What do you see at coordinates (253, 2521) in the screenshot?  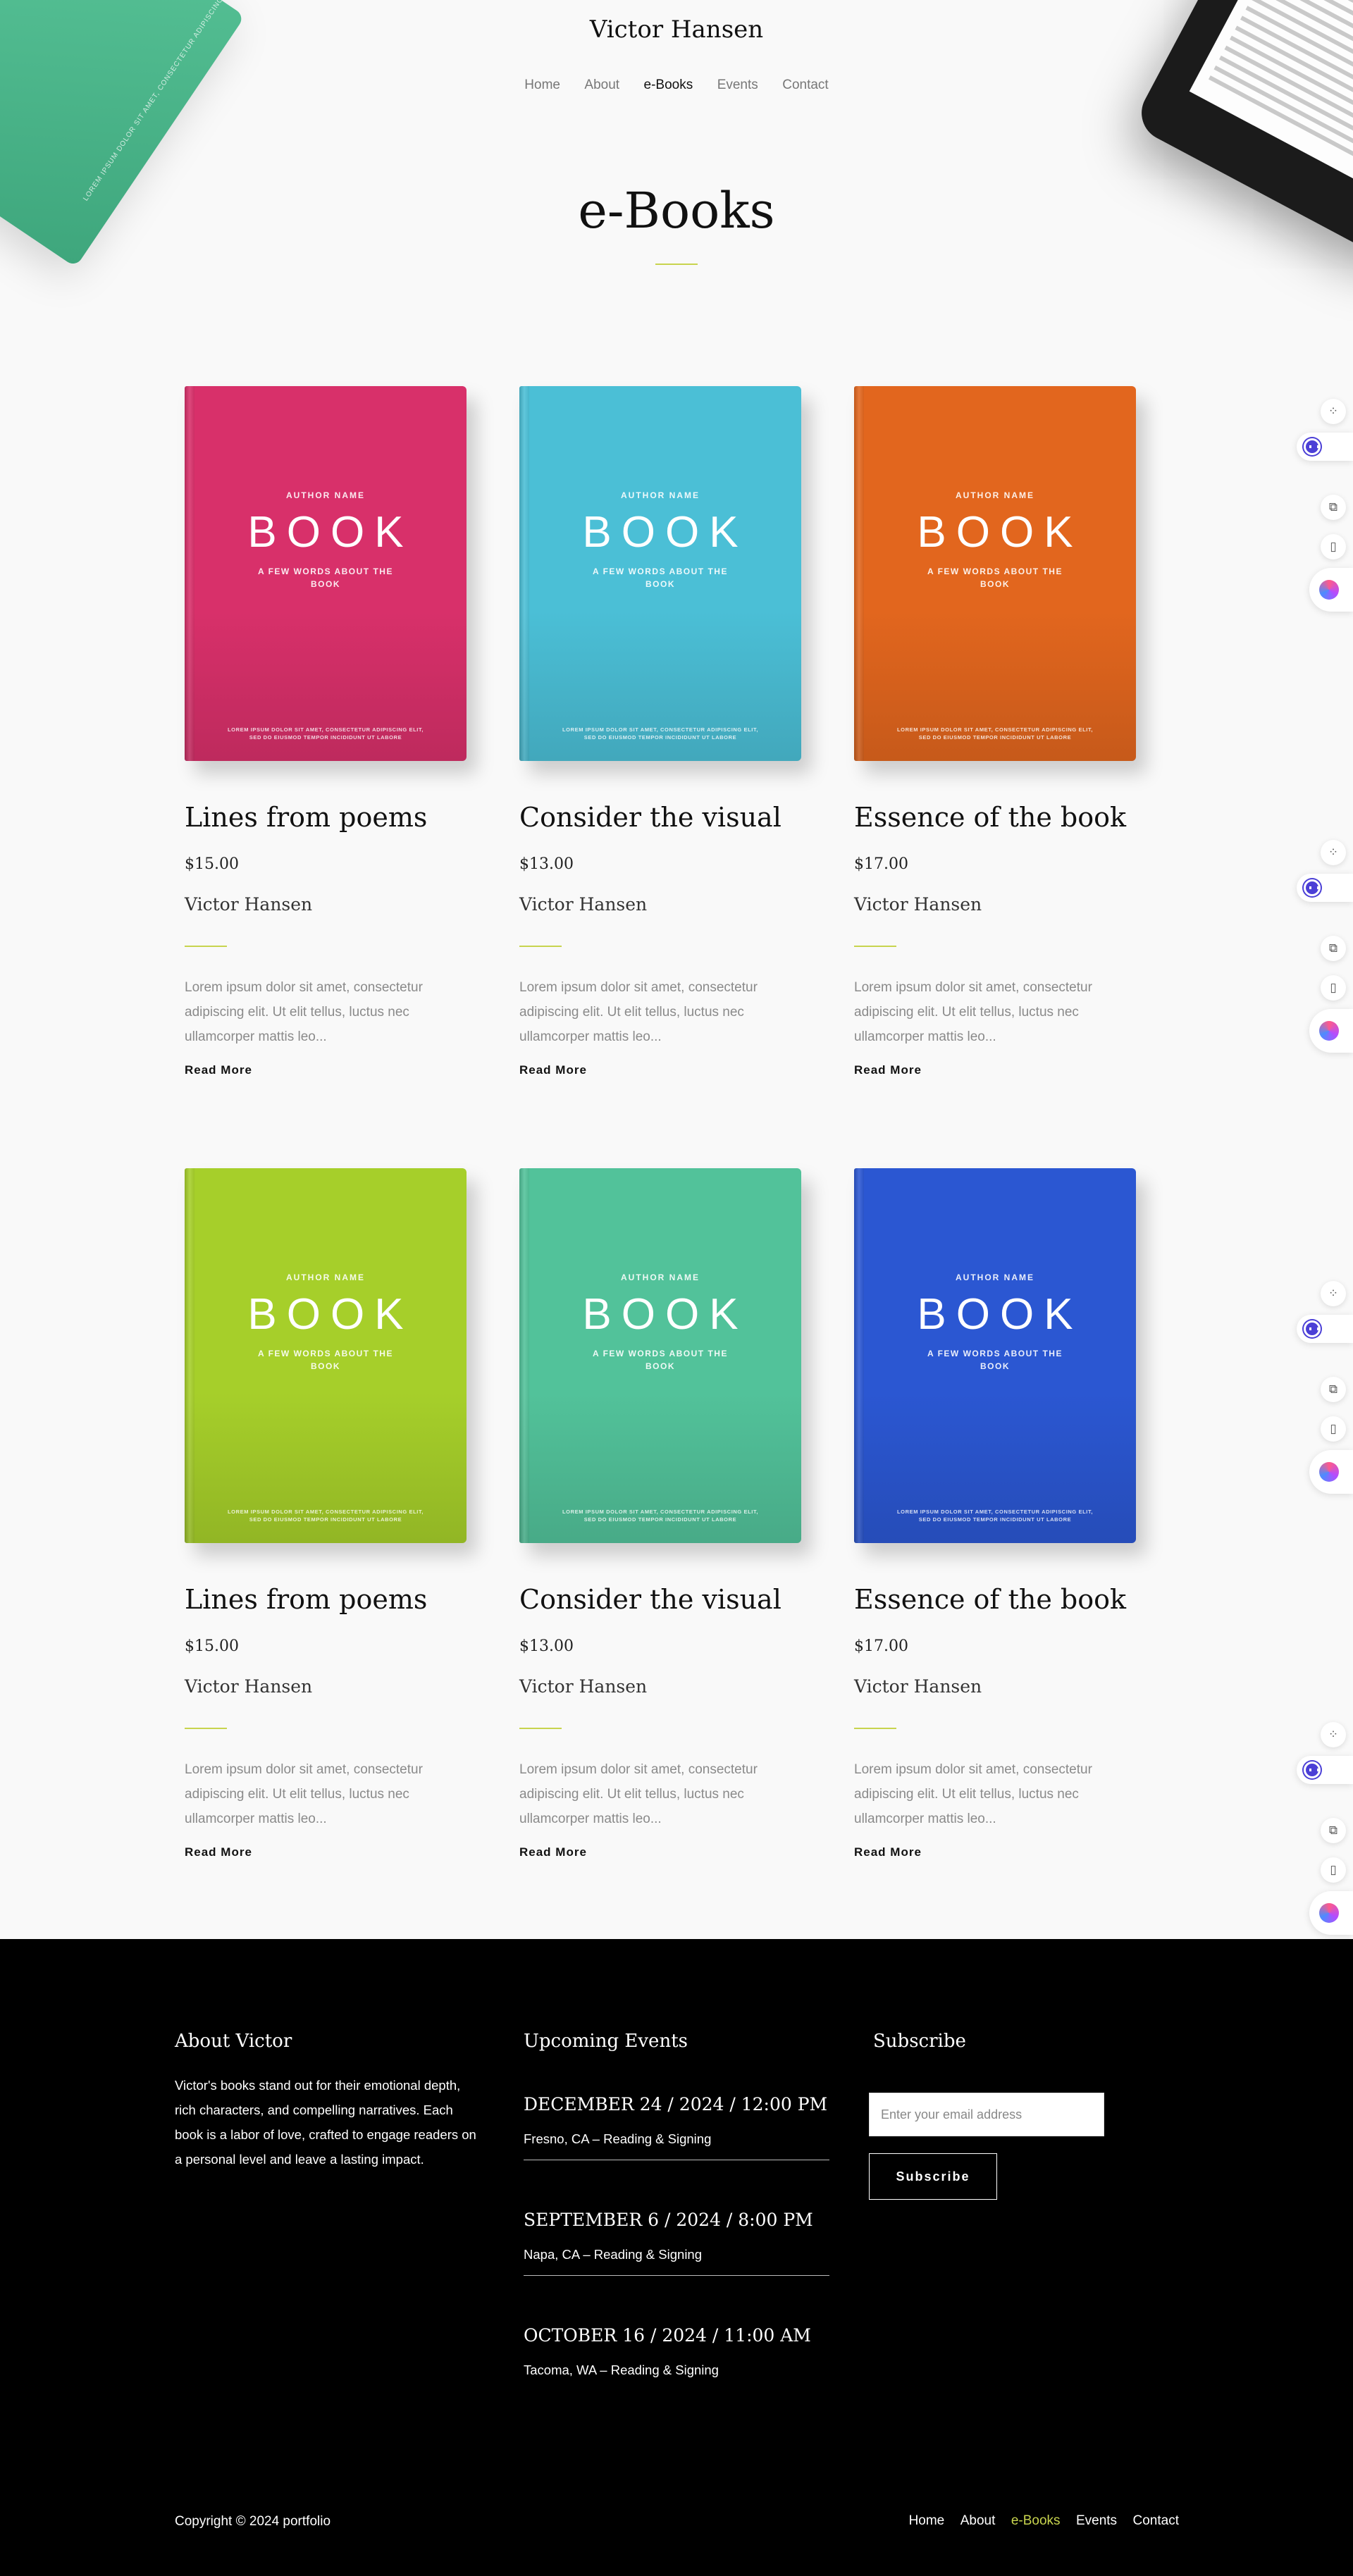 I see `copyright: Copyright © 2024 portfolio` at bounding box center [253, 2521].